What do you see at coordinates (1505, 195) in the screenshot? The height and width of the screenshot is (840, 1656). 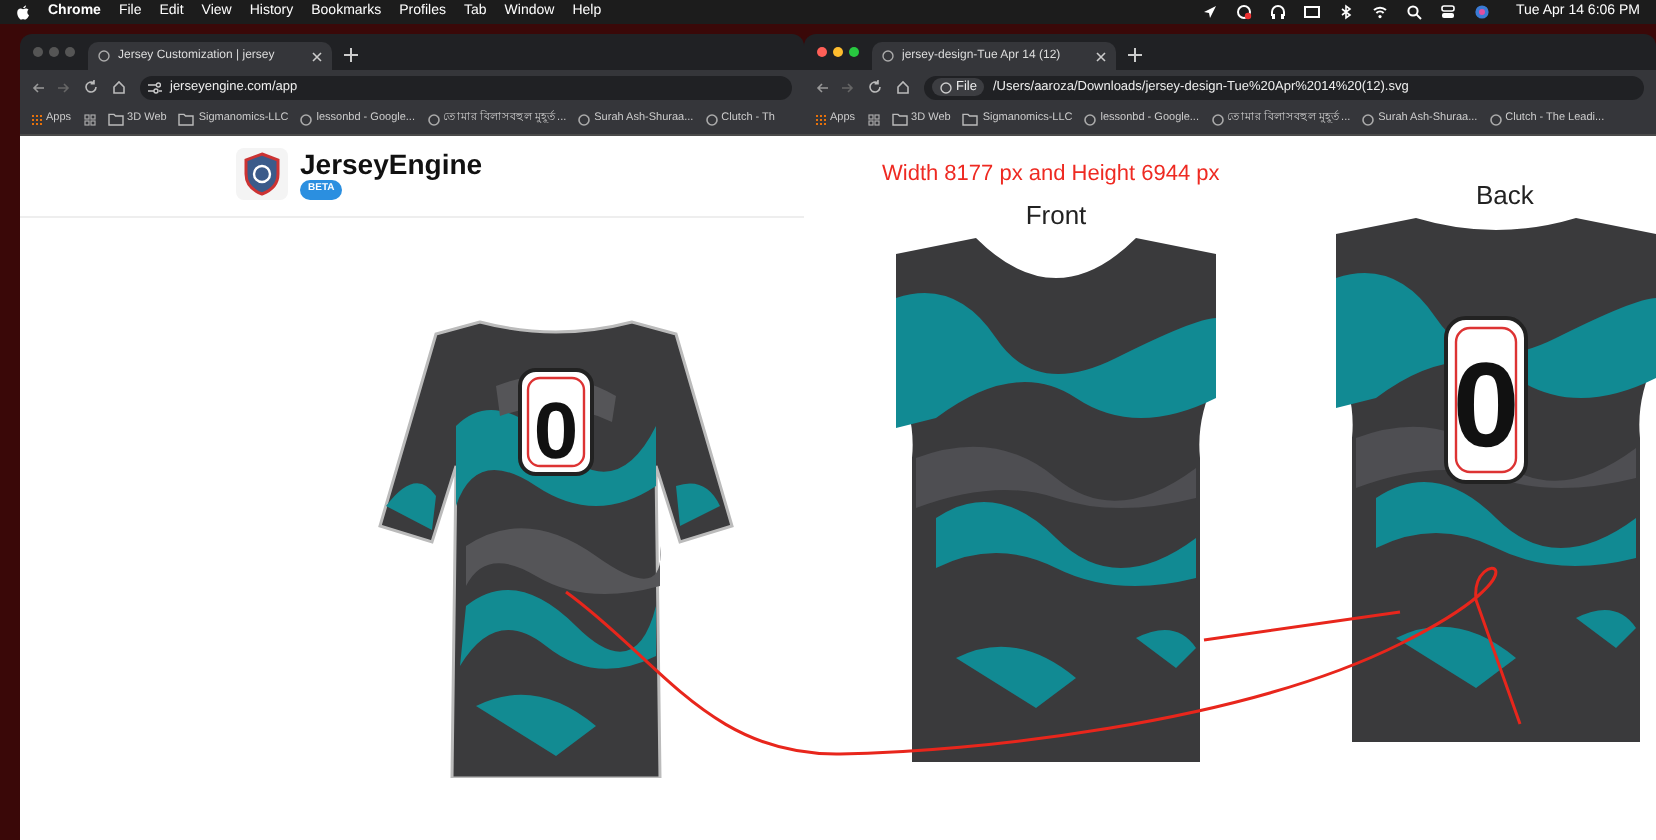 I see `view-label: Back` at bounding box center [1505, 195].